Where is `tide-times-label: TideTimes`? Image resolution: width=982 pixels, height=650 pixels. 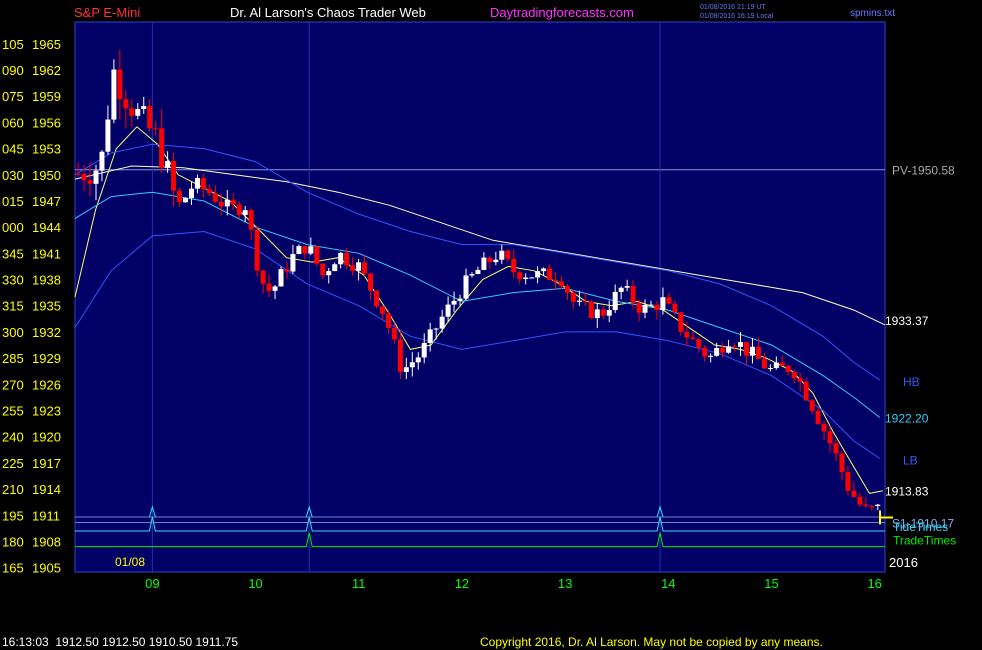 tide-times-label: TideTimes is located at coordinates (920, 527).